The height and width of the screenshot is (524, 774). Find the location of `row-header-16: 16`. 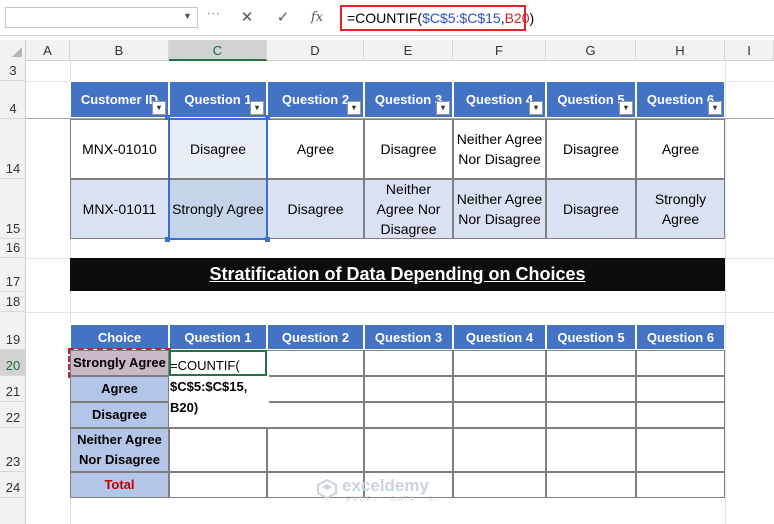

row-header-16: 16 is located at coordinates (13, 248).